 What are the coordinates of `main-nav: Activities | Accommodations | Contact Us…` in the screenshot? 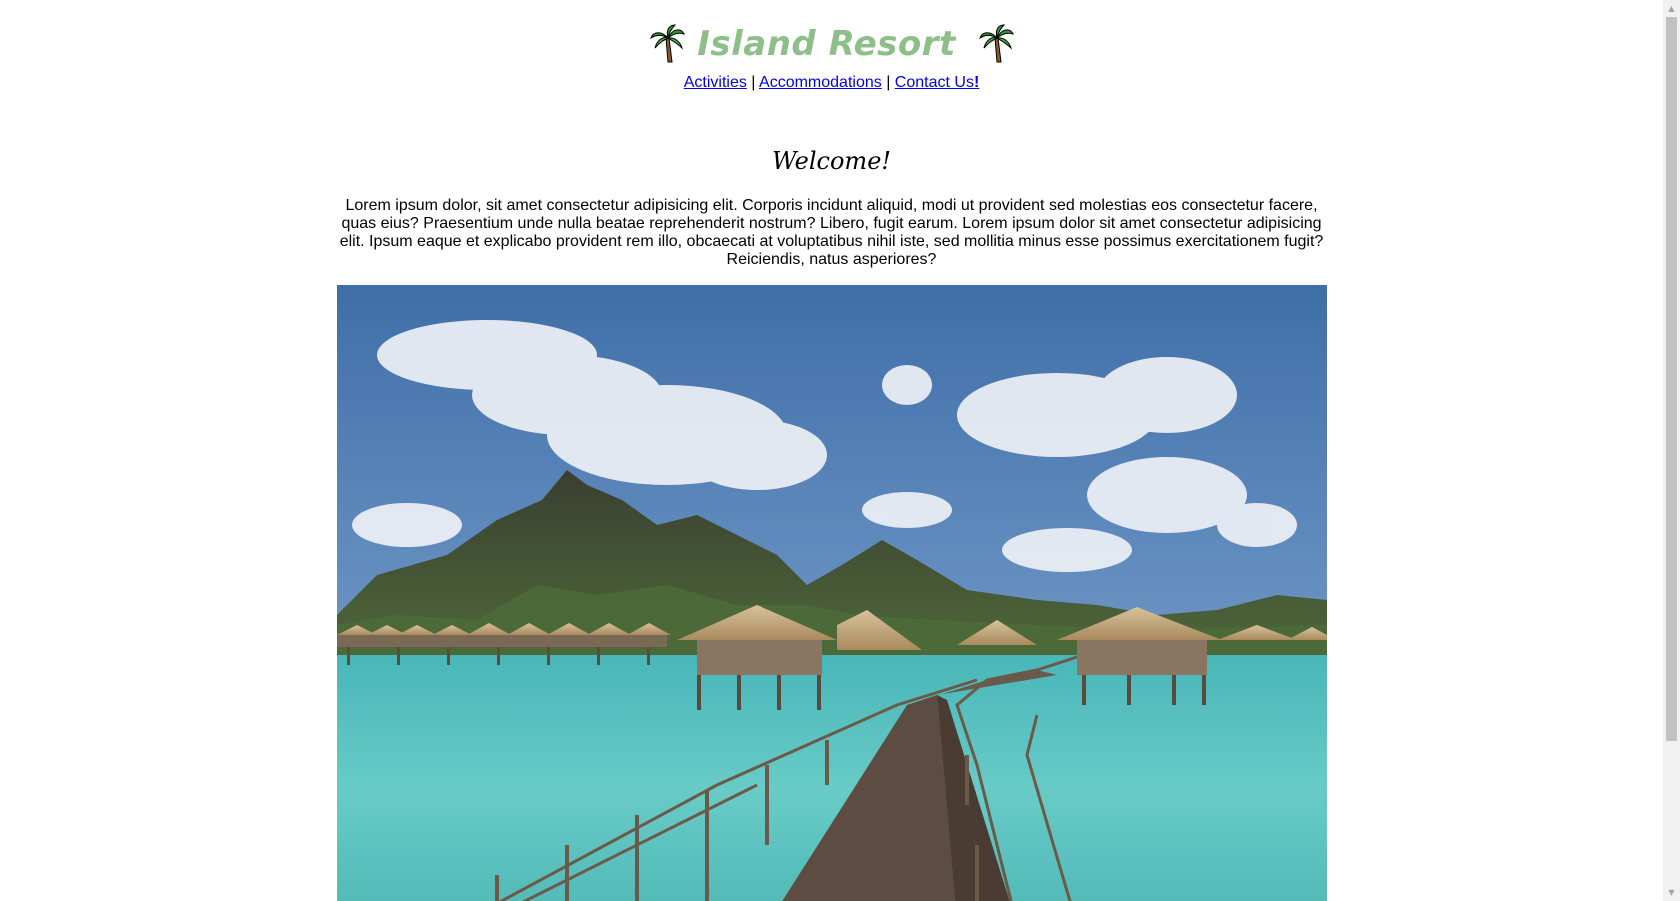 It's located at (831, 83).